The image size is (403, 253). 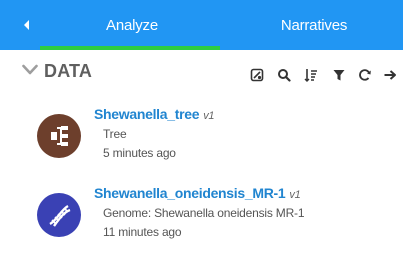 What do you see at coordinates (27, 25) in the screenshot?
I see `chevron-left-icon` at bounding box center [27, 25].